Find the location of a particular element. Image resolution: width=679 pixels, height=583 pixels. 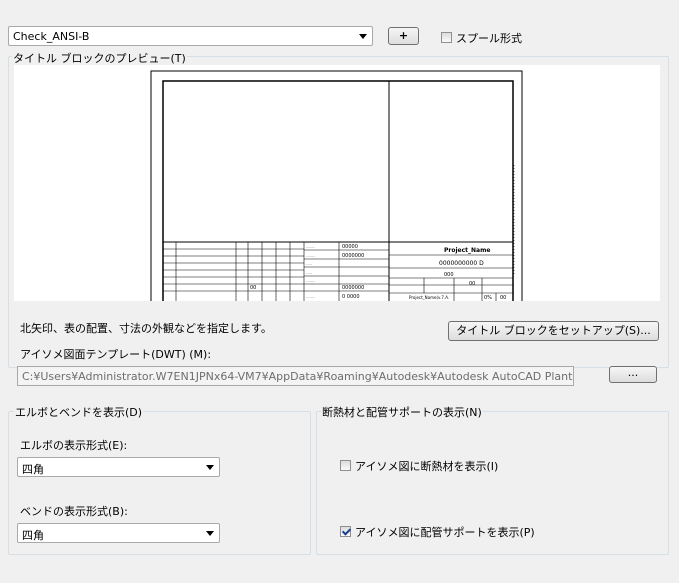

bend-display-value: 四角 is located at coordinates (33, 535).